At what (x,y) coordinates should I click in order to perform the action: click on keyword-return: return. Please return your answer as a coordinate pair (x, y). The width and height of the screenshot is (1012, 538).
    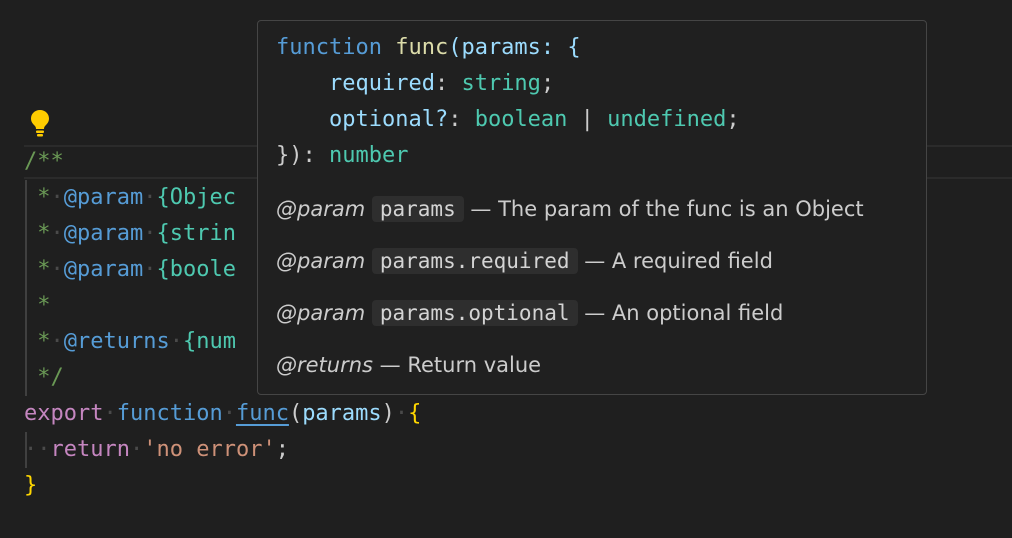
    Looking at the image, I should click on (90, 449).